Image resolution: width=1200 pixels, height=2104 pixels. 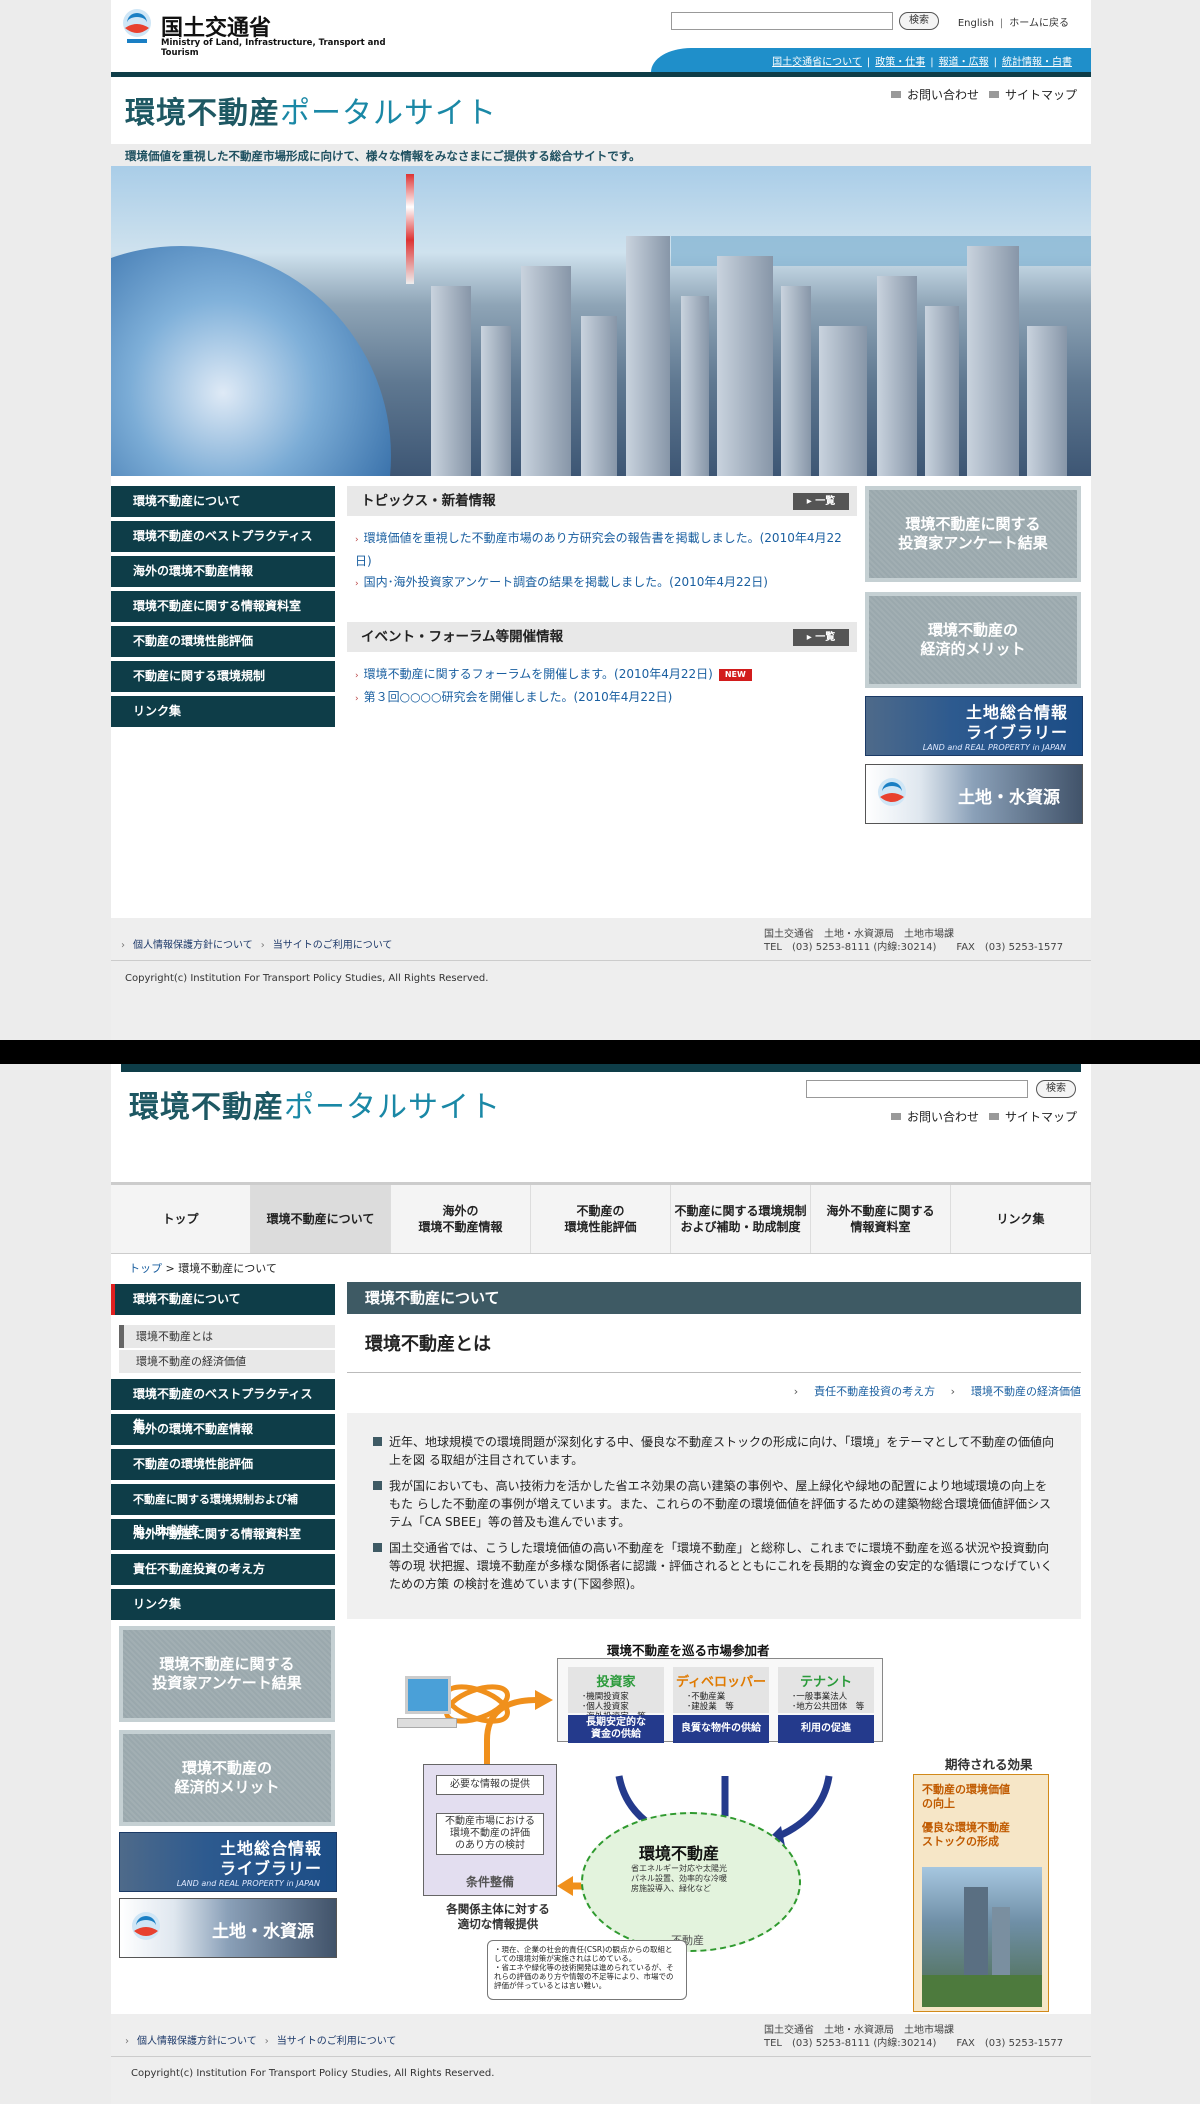 I want to click on gnav-top: トップ, so click(x=181, y=1219).